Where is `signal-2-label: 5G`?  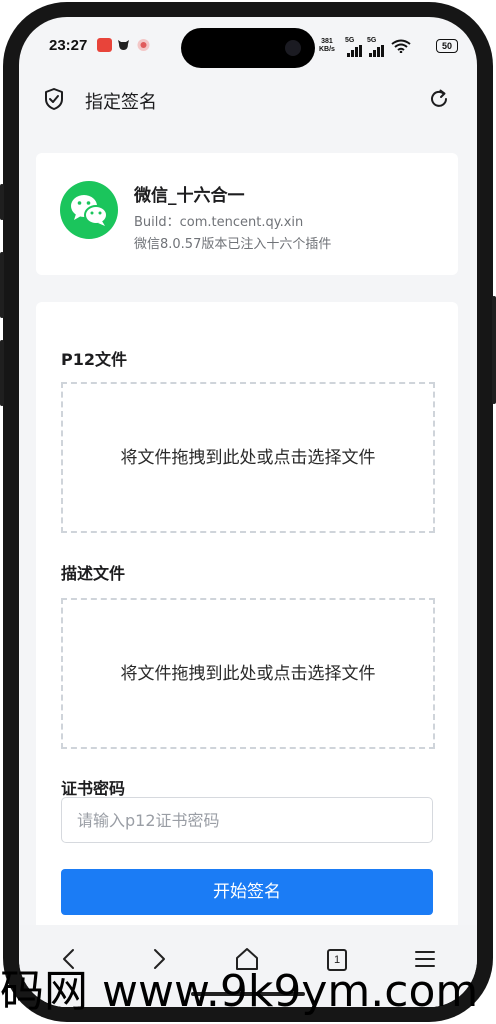 signal-2-label: 5G is located at coordinates (372, 40).